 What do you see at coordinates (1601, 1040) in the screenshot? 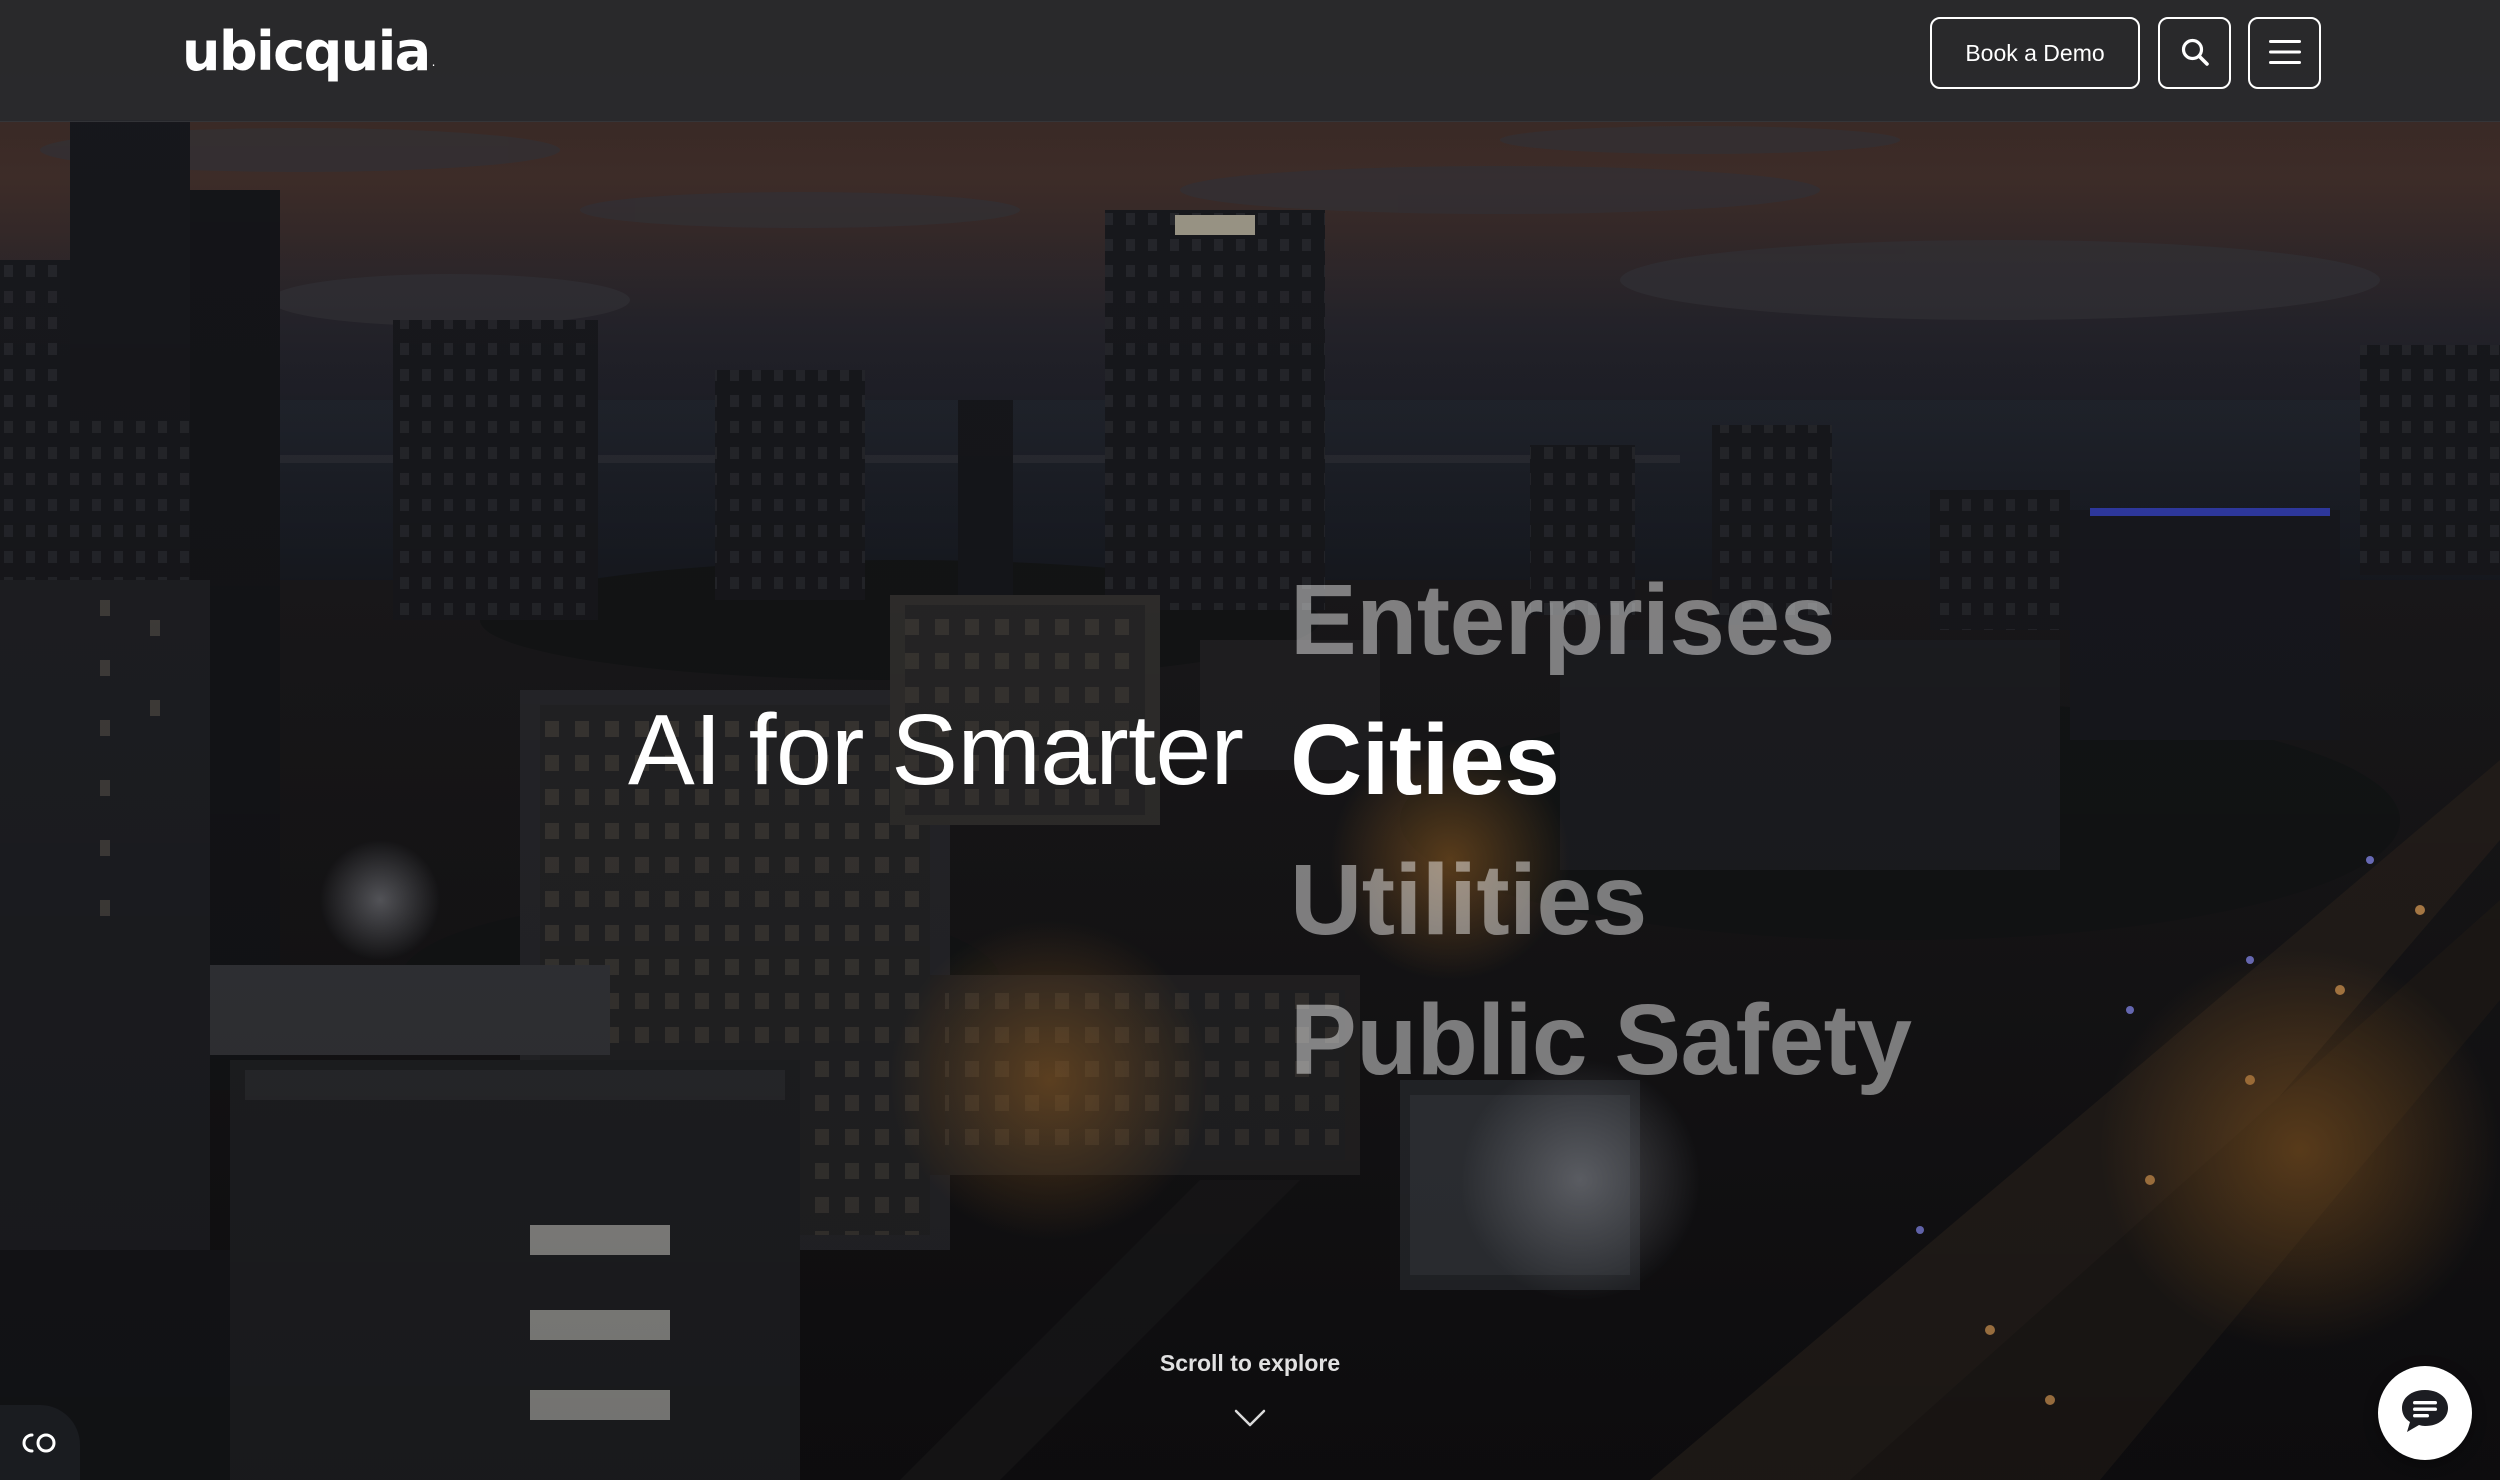
I see `rotating-word-public-safety: Public Safety` at bounding box center [1601, 1040].